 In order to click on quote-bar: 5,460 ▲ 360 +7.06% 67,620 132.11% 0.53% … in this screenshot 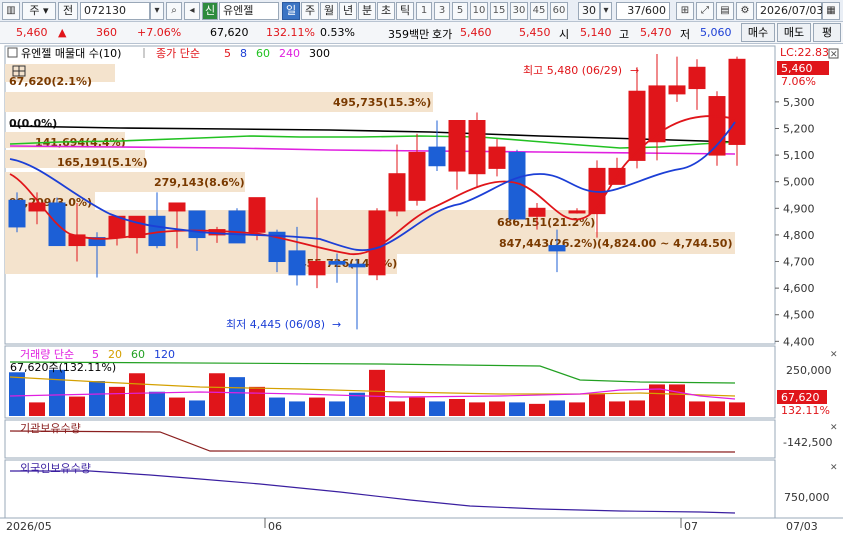, I will do `click(421, 33)`.